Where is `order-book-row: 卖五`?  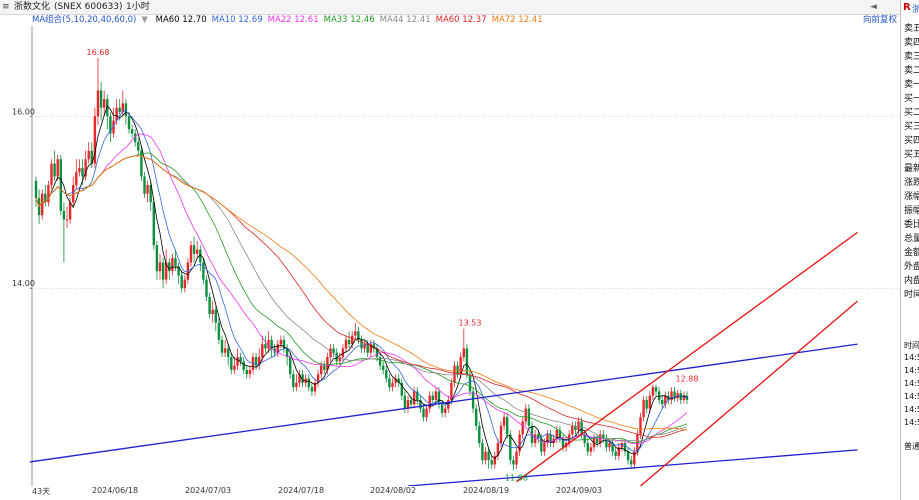
order-book-row: 卖五 is located at coordinates (911, 29).